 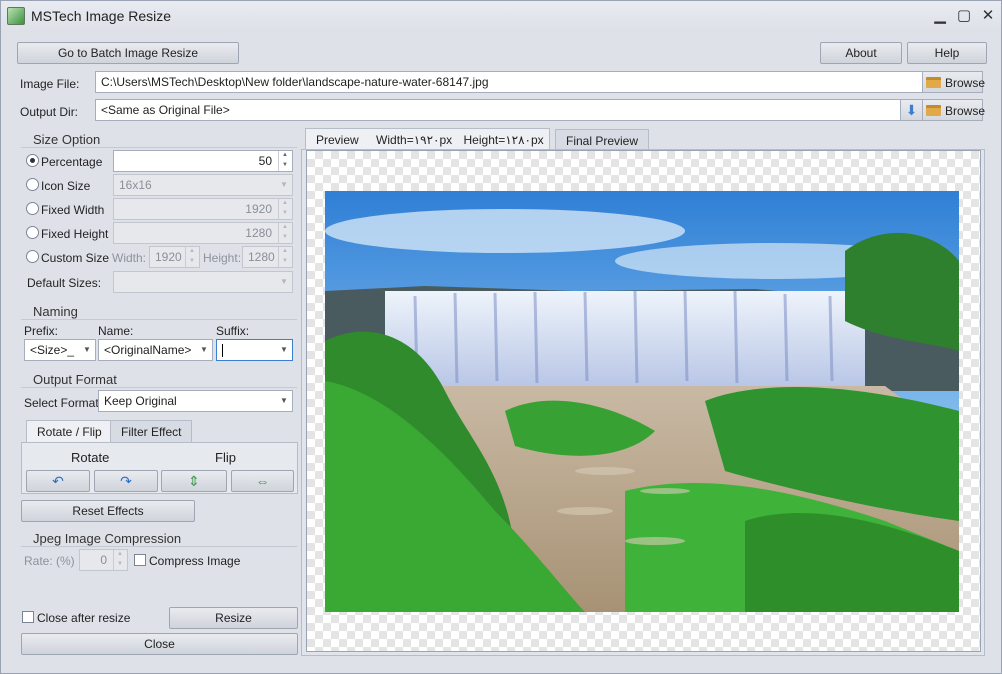 I want to click on name-select: <OriginalName> ▼, so click(x=155, y=350).